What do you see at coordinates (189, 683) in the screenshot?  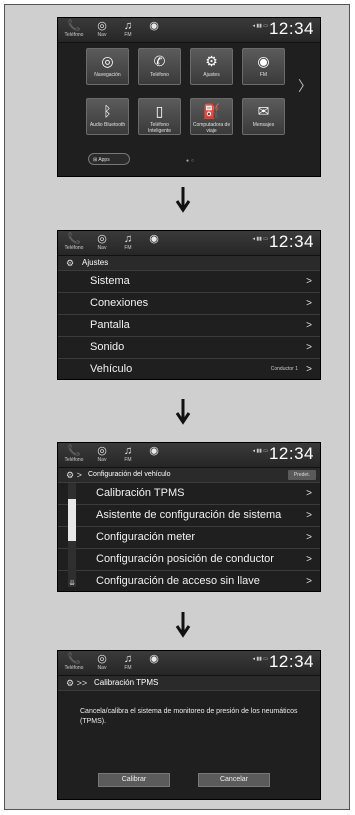 I see `tpms-title-bar: ⚙ >> Calibración TPMS` at bounding box center [189, 683].